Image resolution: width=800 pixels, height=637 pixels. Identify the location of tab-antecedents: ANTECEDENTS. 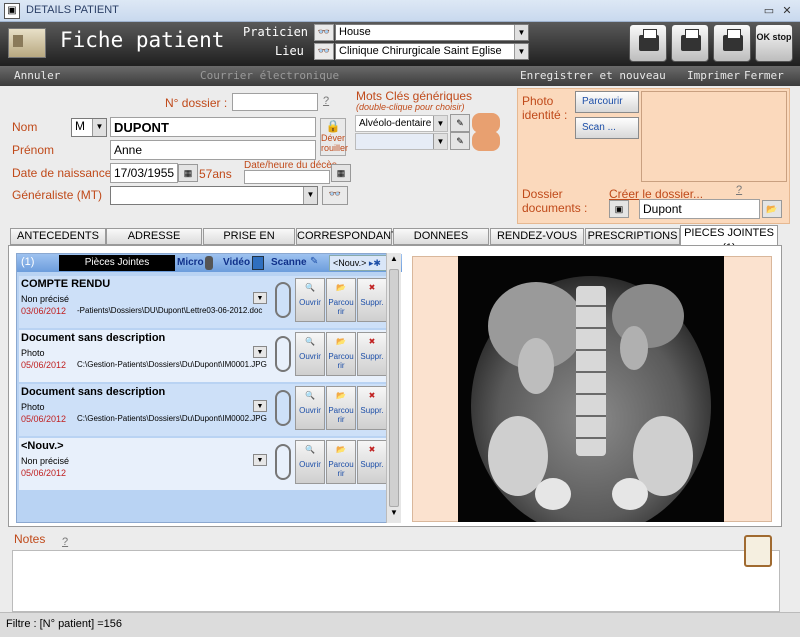
(58, 236).